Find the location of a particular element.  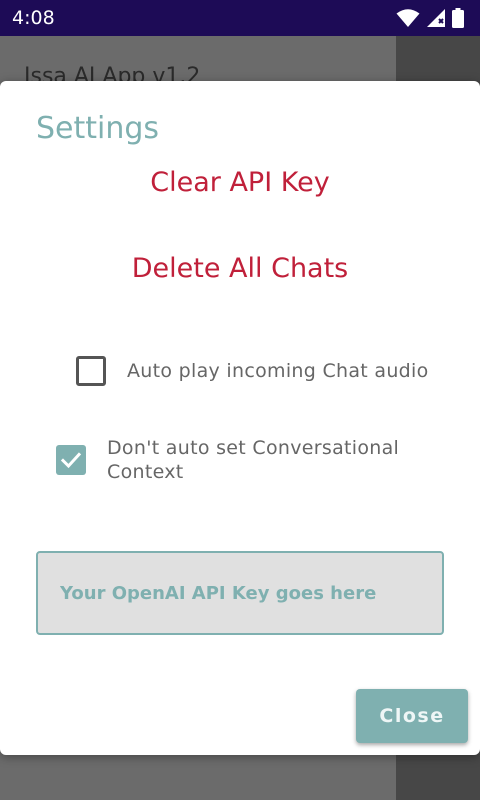

status-icons is located at coordinates (430, 18).